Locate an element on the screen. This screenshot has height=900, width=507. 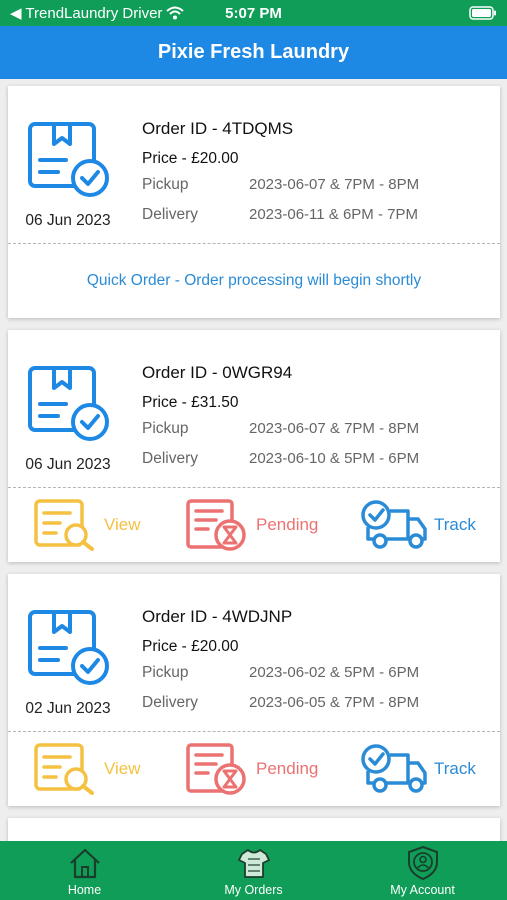
order-id: Order ID - 4WDJNP is located at coordinates (217, 616).